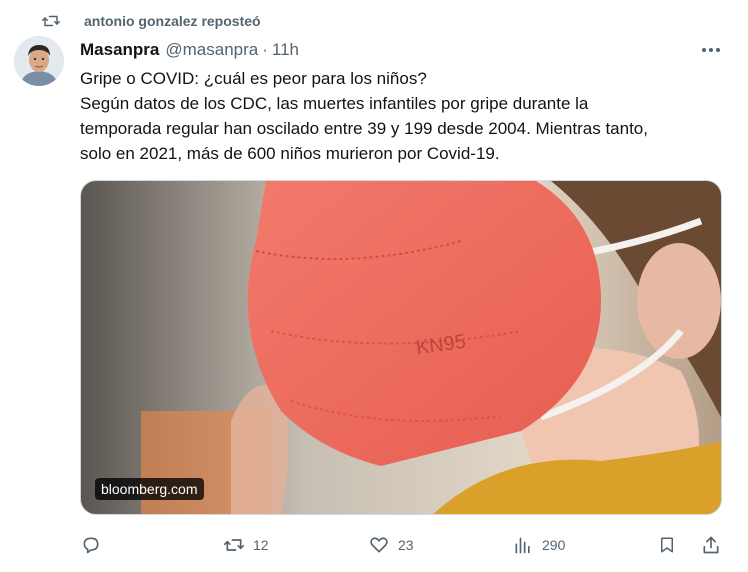 The width and height of the screenshot is (748, 572). What do you see at coordinates (52, 21) in the screenshot?
I see `repost-icon` at bounding box center [52, 21].